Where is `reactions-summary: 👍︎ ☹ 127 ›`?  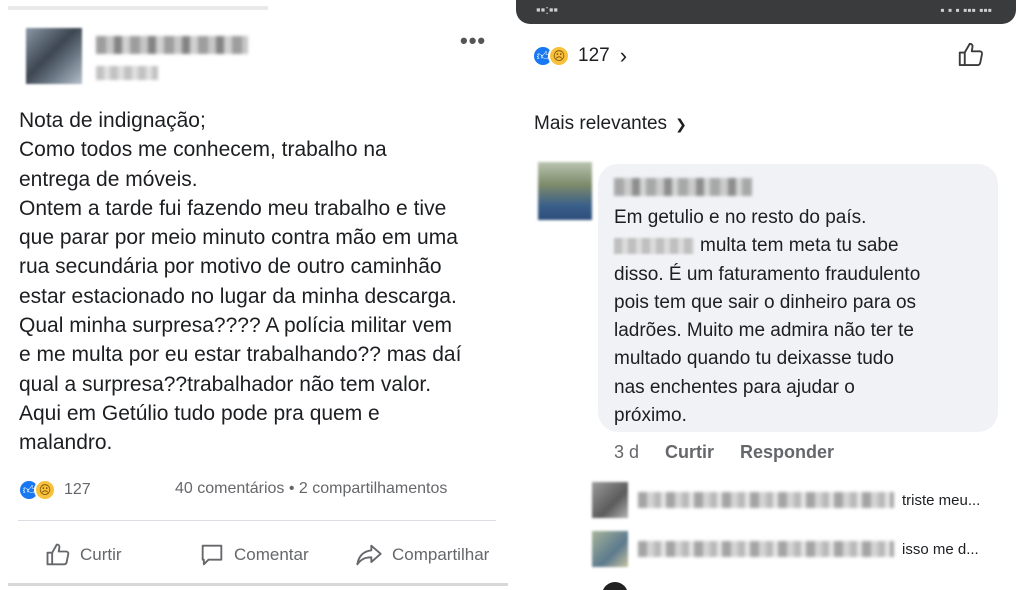 reactions-summary: 👍︎ ☹ 127 › is located at coordinates (579, 56).